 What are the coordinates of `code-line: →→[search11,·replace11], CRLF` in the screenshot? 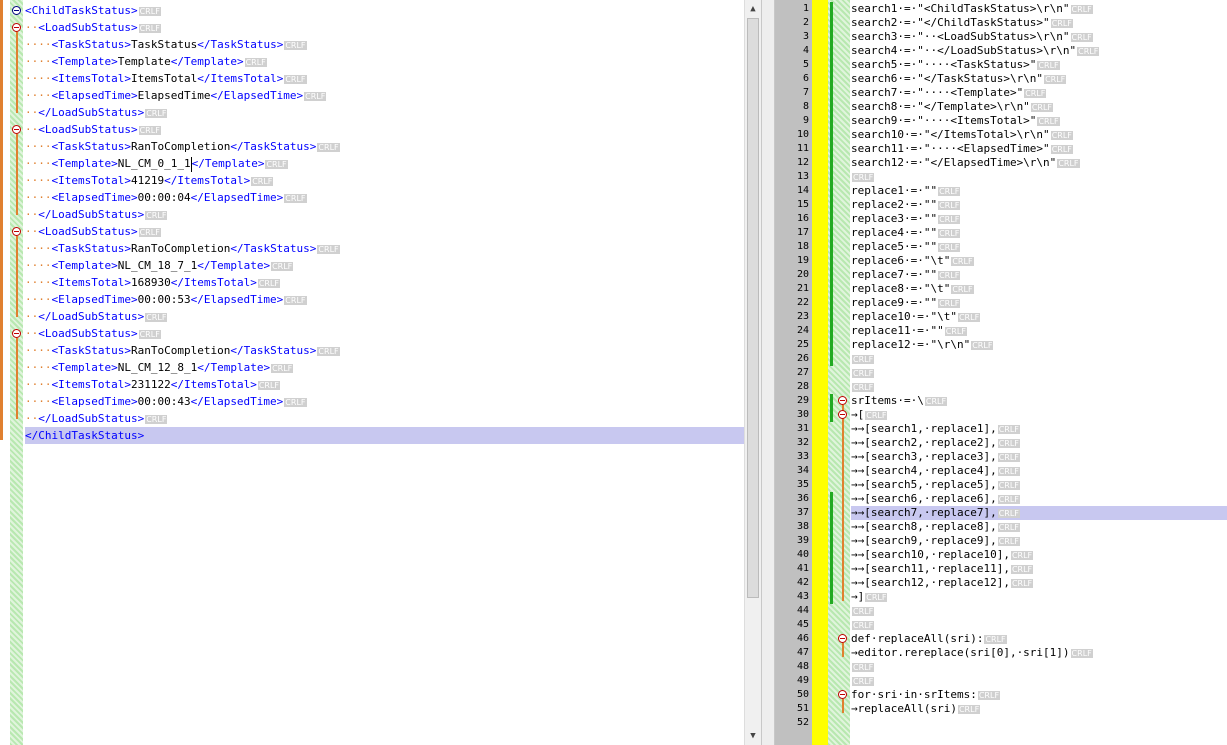 It's located at (1039, 569).